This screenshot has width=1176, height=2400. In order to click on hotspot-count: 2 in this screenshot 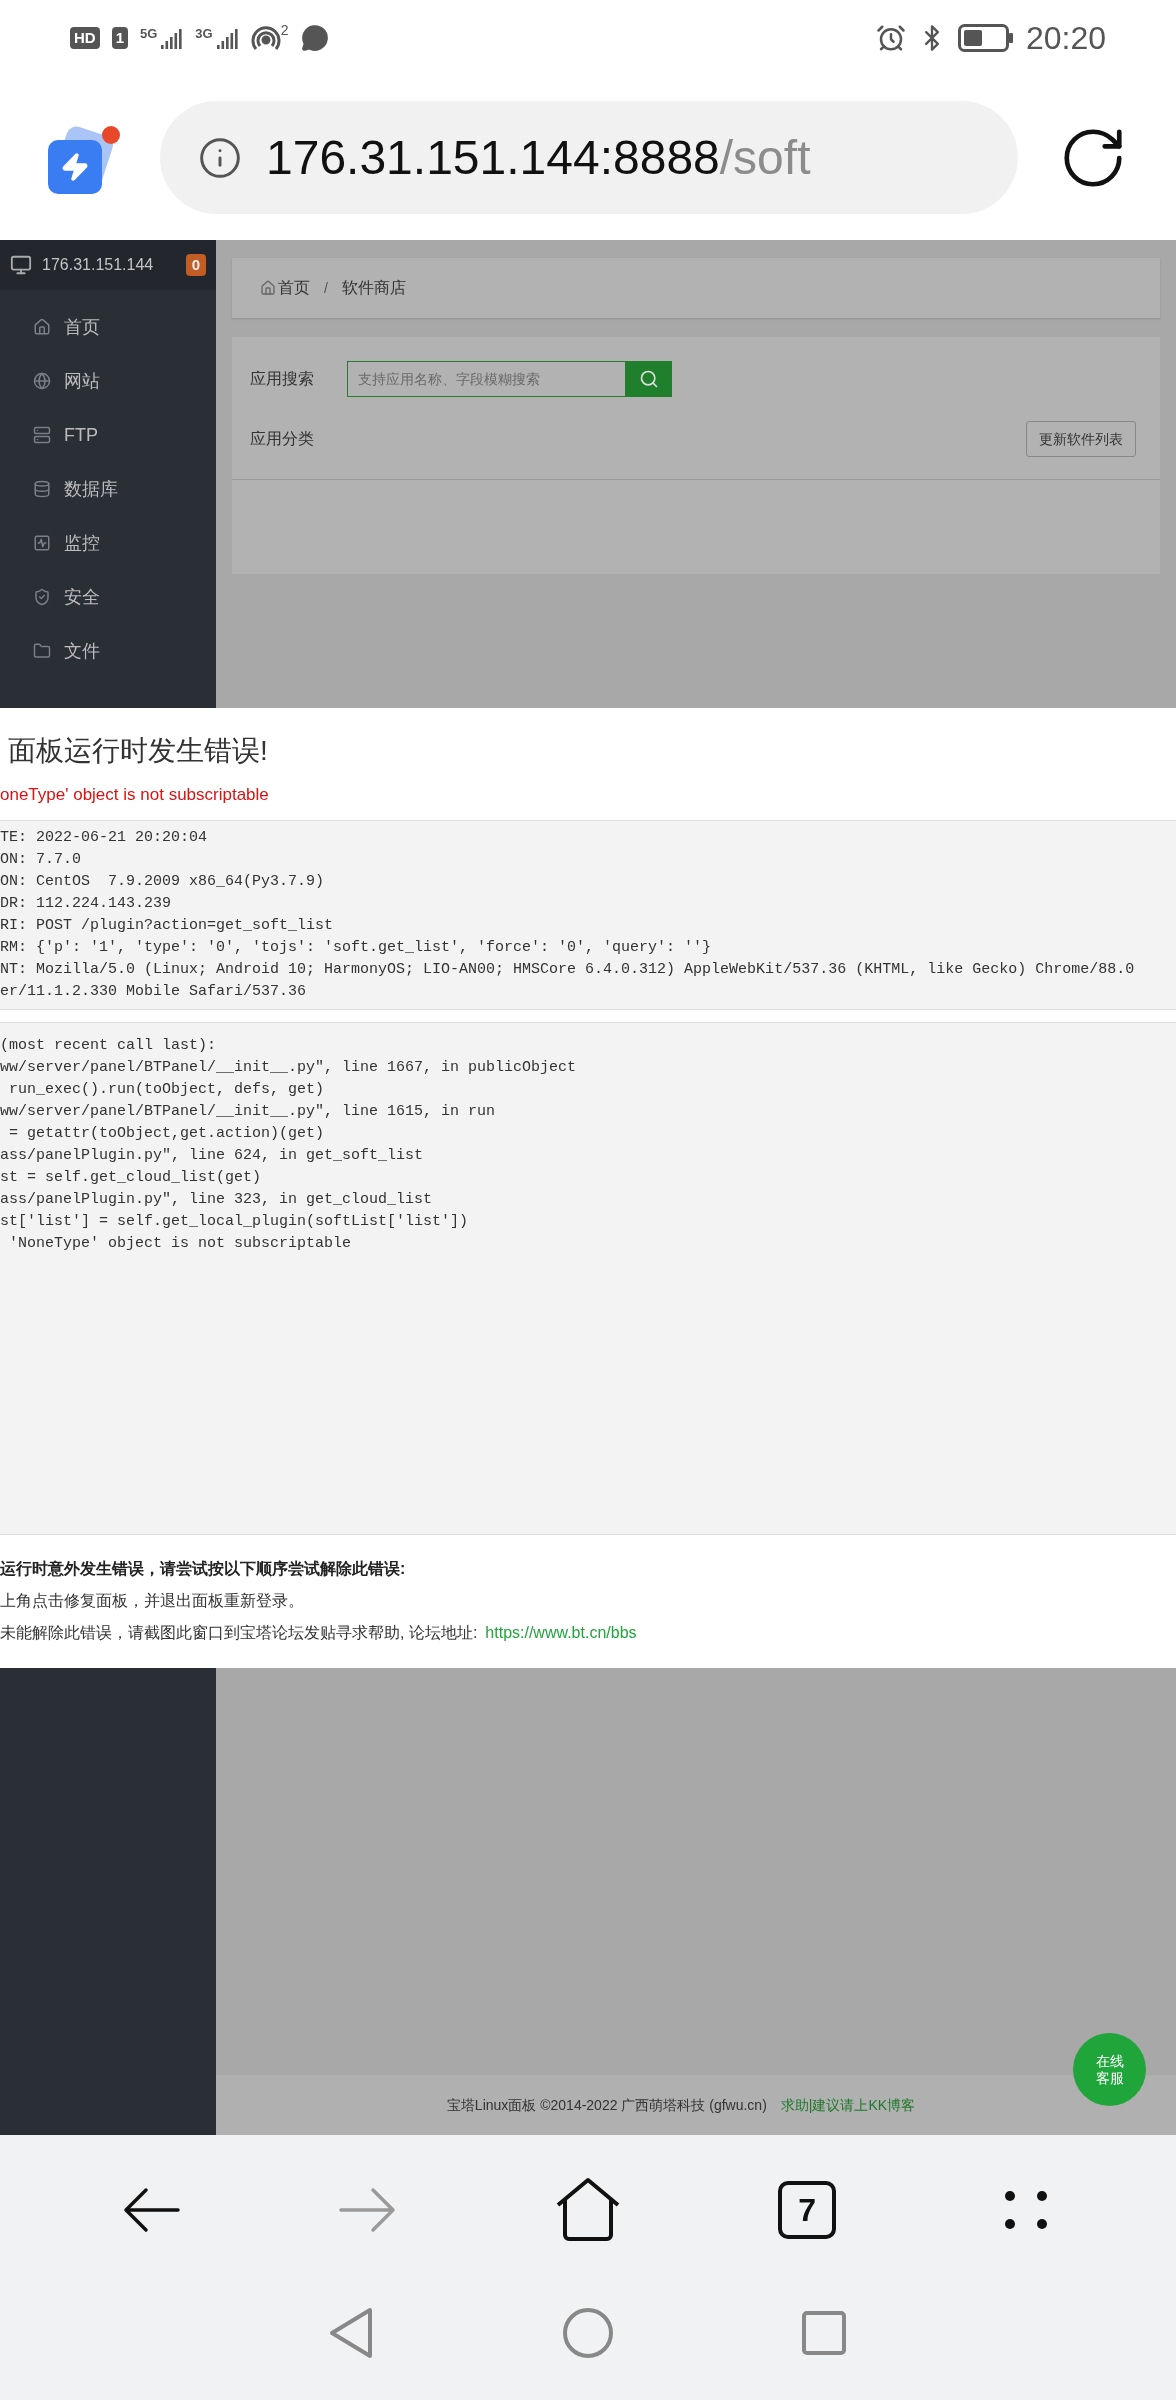, I will do `click(284, 29)`.